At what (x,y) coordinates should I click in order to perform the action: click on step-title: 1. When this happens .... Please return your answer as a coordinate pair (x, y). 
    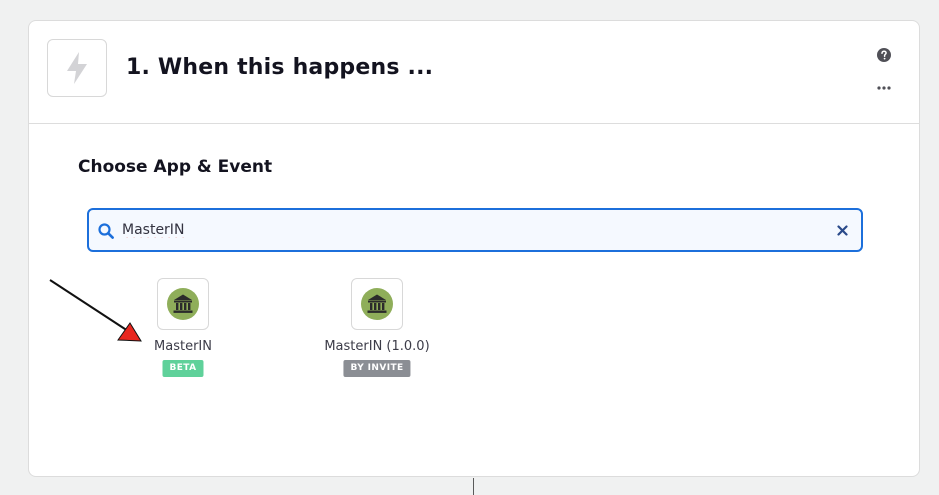
    Looking at the image, I should click on (280, 67).